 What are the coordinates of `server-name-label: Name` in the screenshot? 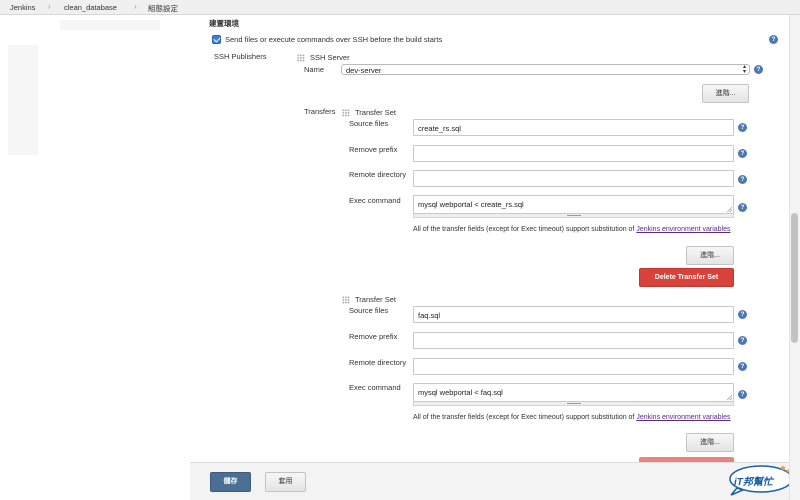 It's located at (314, 69).